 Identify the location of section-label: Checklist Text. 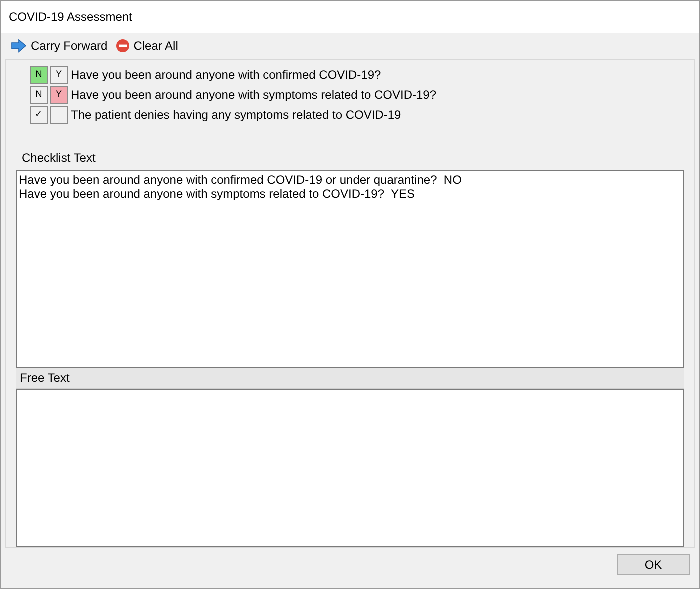
(59, 158).